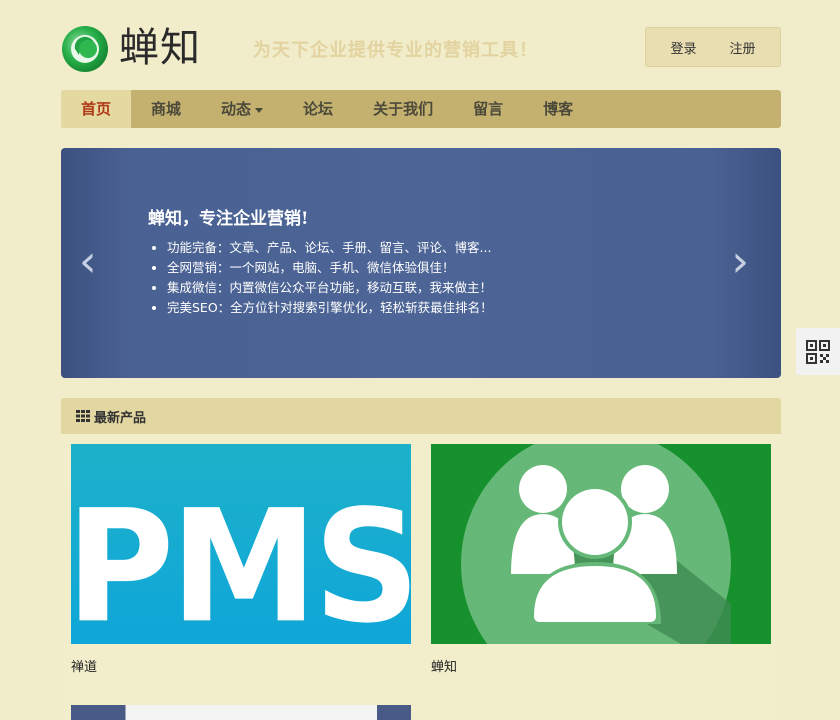 The height and width of the screenshot is (720, 840). I want to click on product-image-text: PMS, so click(241, 560).